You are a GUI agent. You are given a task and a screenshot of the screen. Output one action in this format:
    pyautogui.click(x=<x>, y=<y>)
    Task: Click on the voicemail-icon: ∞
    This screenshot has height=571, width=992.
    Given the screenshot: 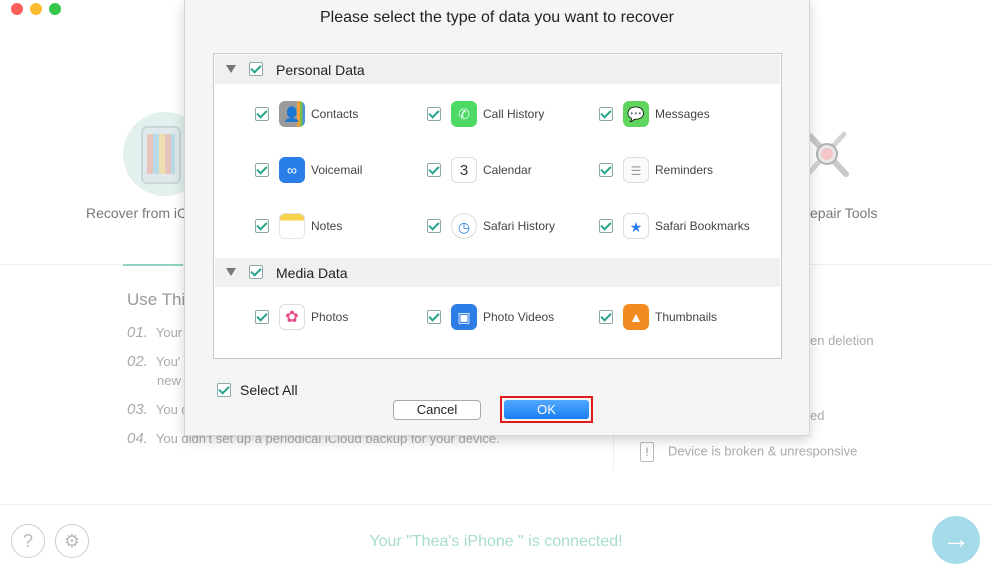 What is the action you would take?
    pyautogui.click(x=292, y=170)
    